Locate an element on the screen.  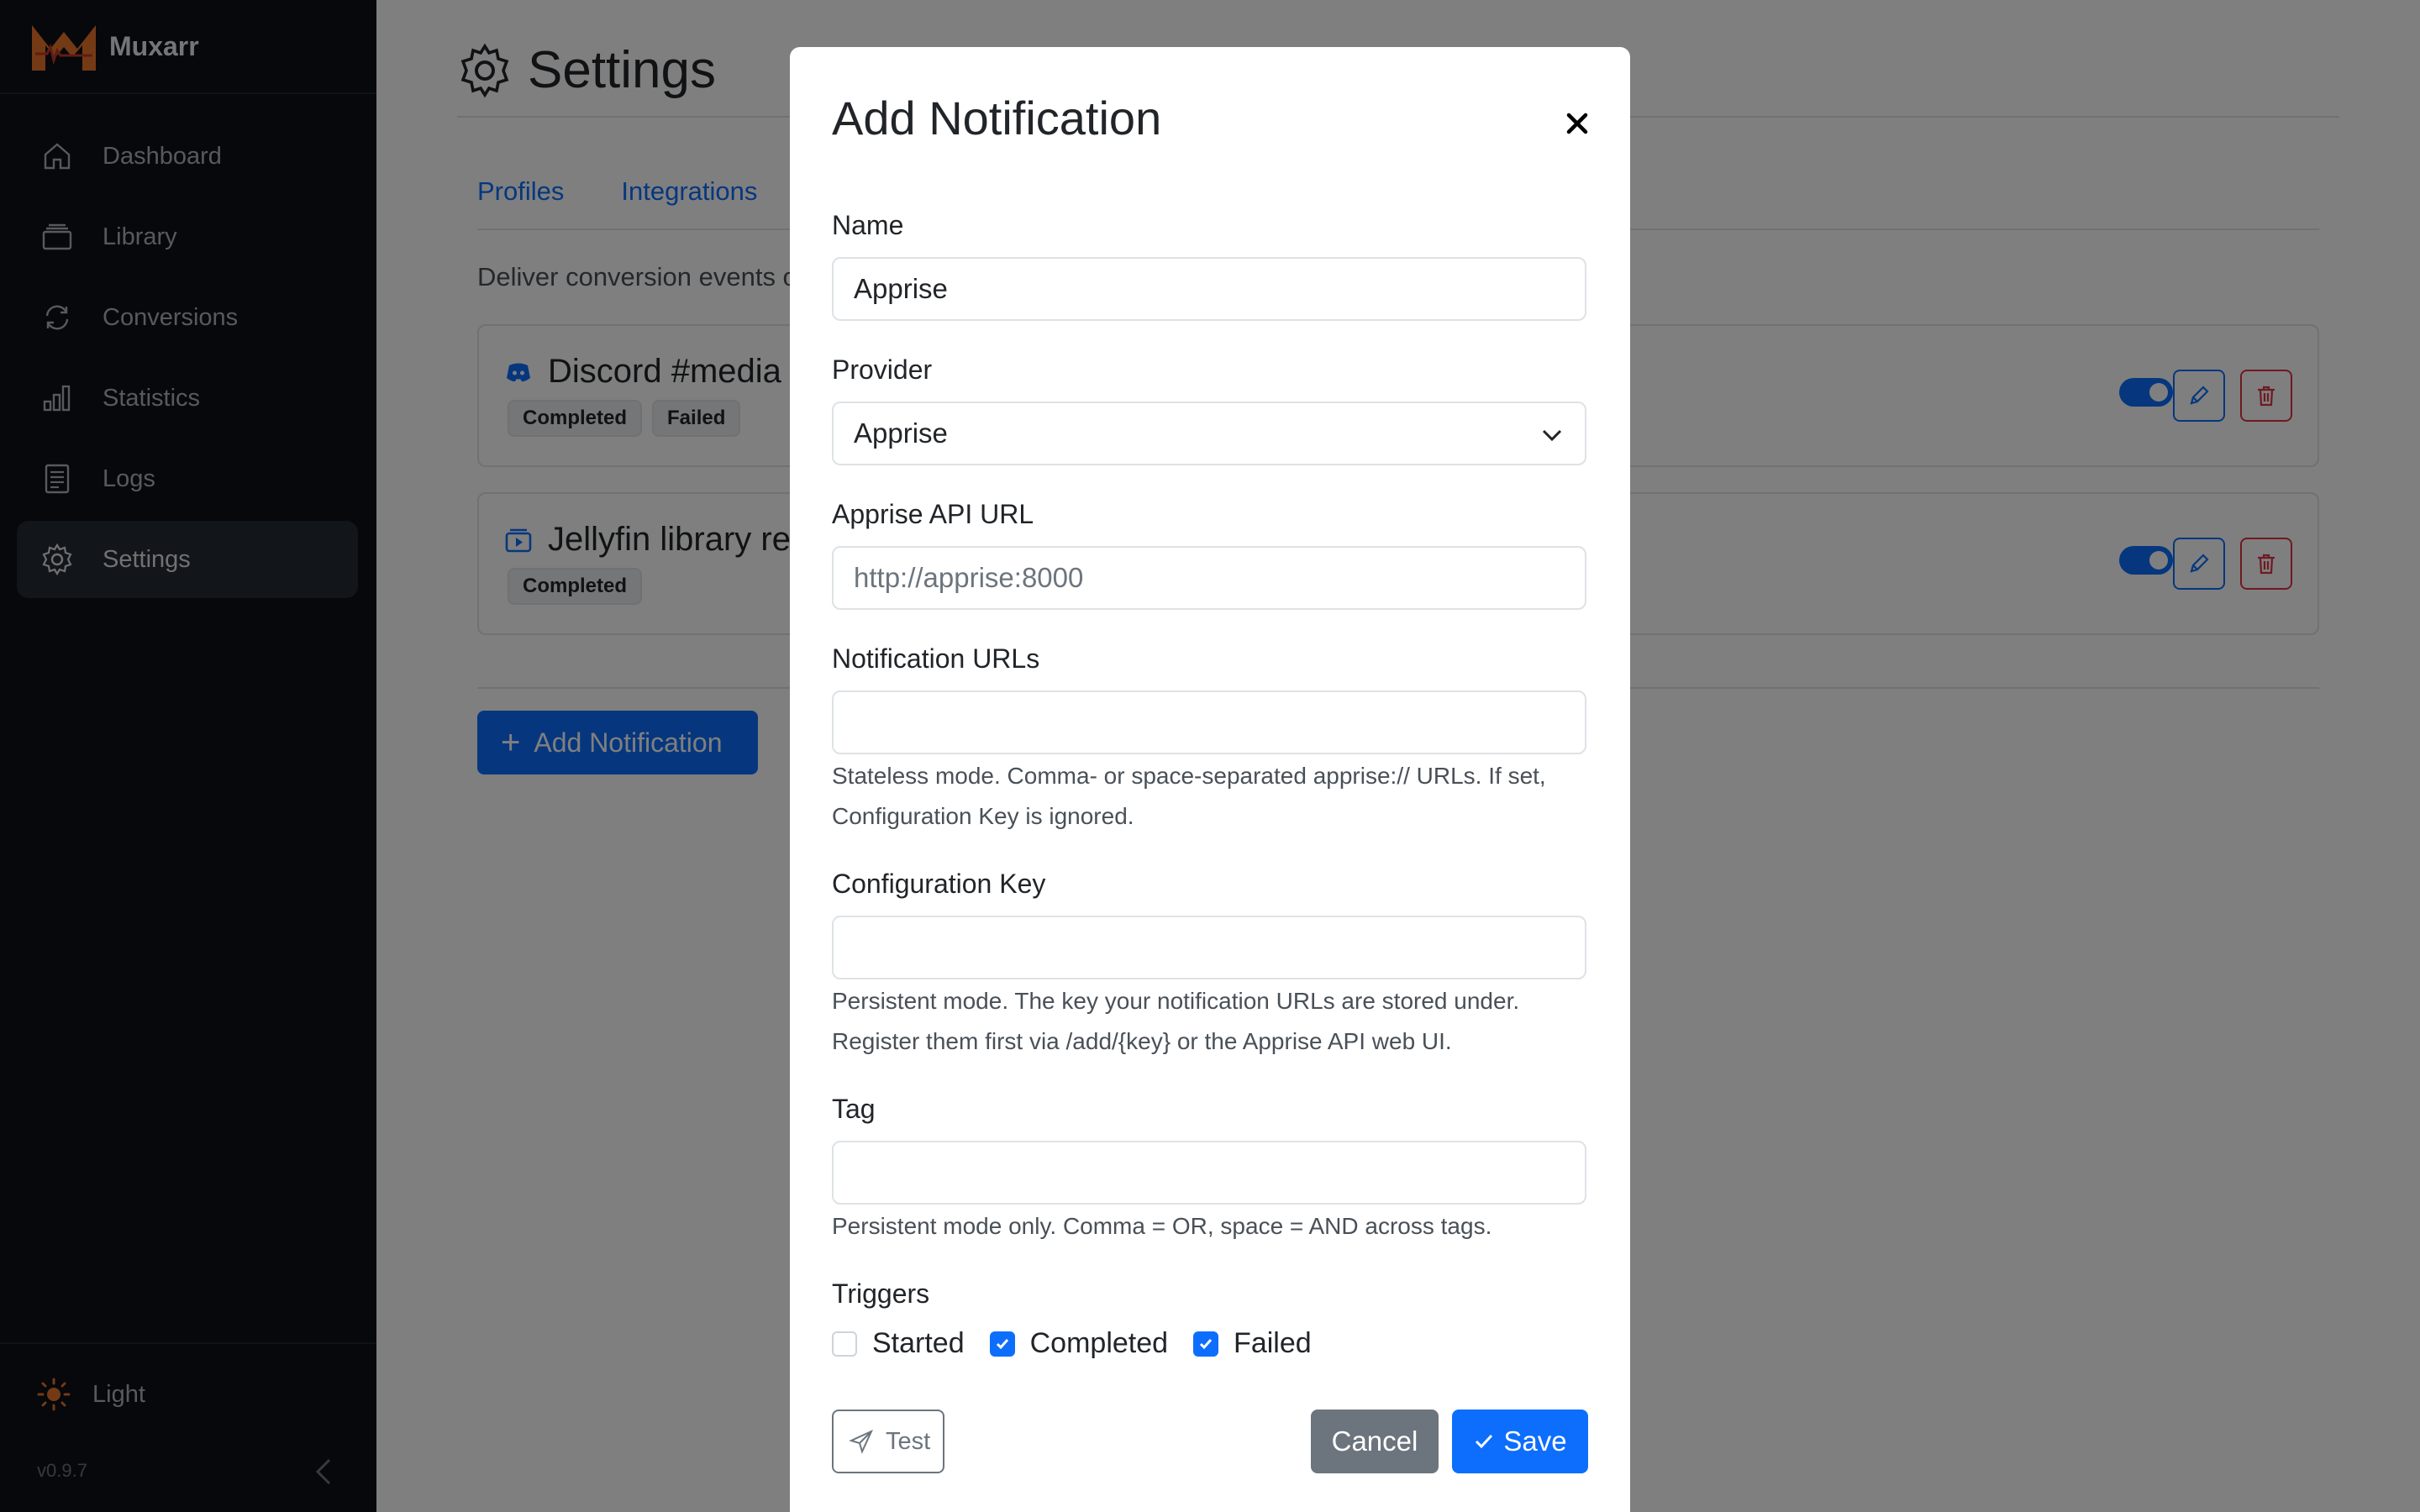
cancel-button: Cancel is located at coordinates (1375, 1441).